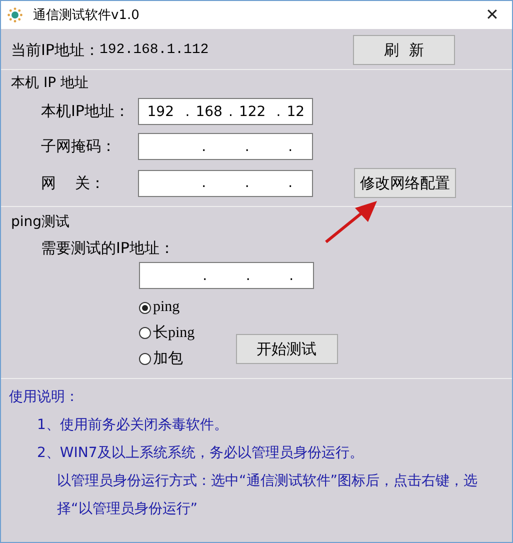 This screenshot has height=543, width=513. What do you see at coordinates (85, 111) in the screenshot?
I see `field-label: 本机IP地址：` at bounding box center [85, 111].